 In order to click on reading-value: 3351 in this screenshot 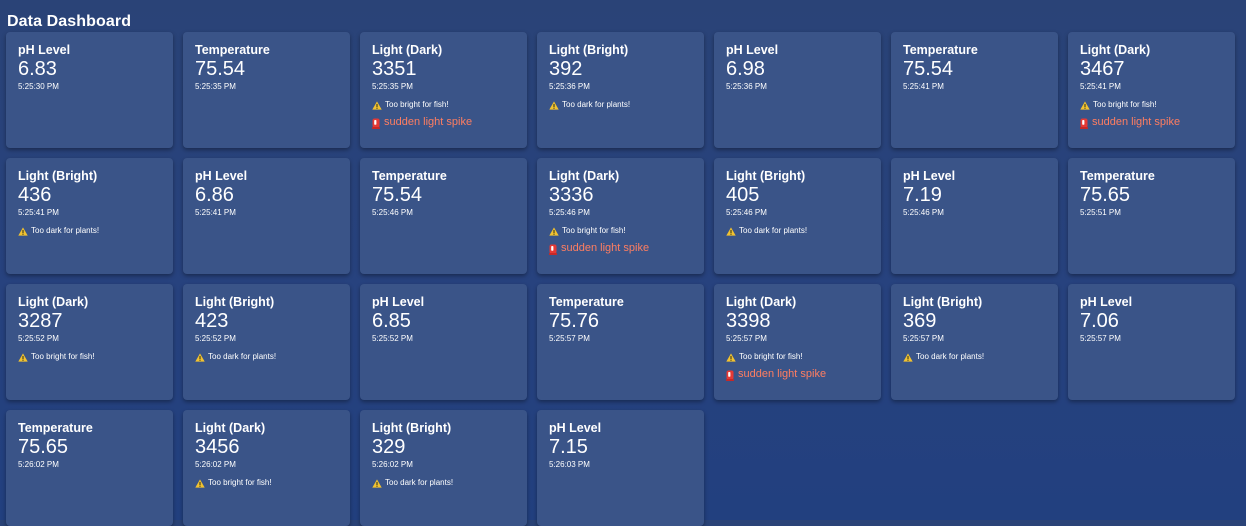, I will do `click(394, 69)`.